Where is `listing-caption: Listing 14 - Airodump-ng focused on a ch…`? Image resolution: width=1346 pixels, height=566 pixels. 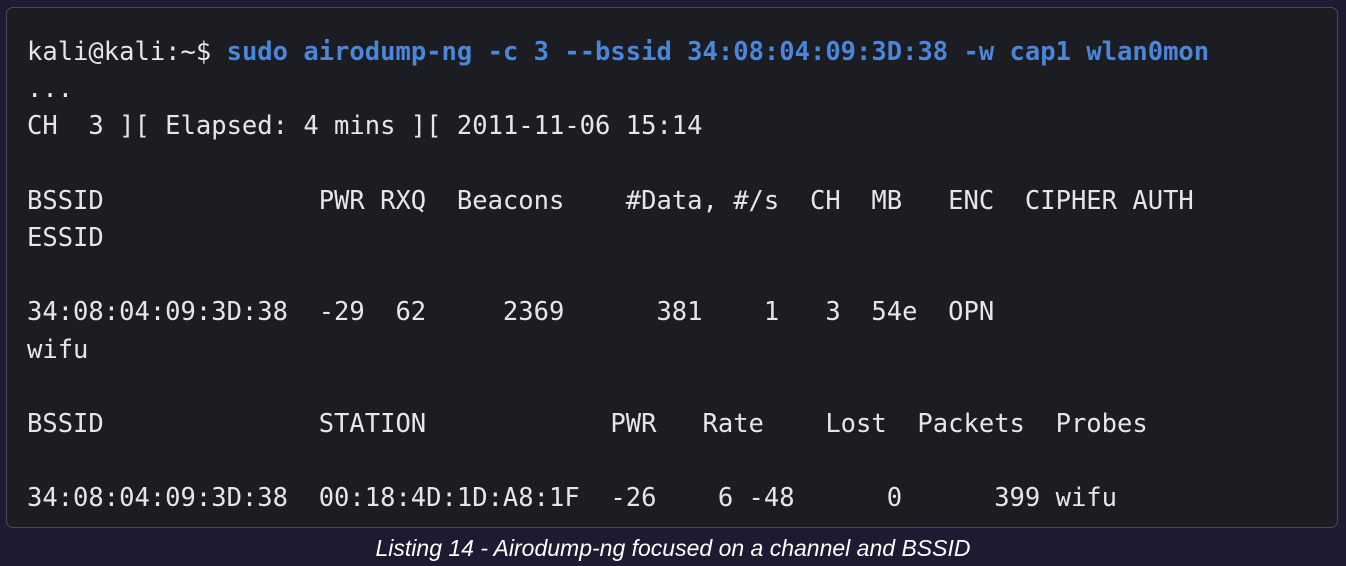 listing-caption: Listing 14 - Airodump-ng focused on a ch… is located at coordinates (673, 548).